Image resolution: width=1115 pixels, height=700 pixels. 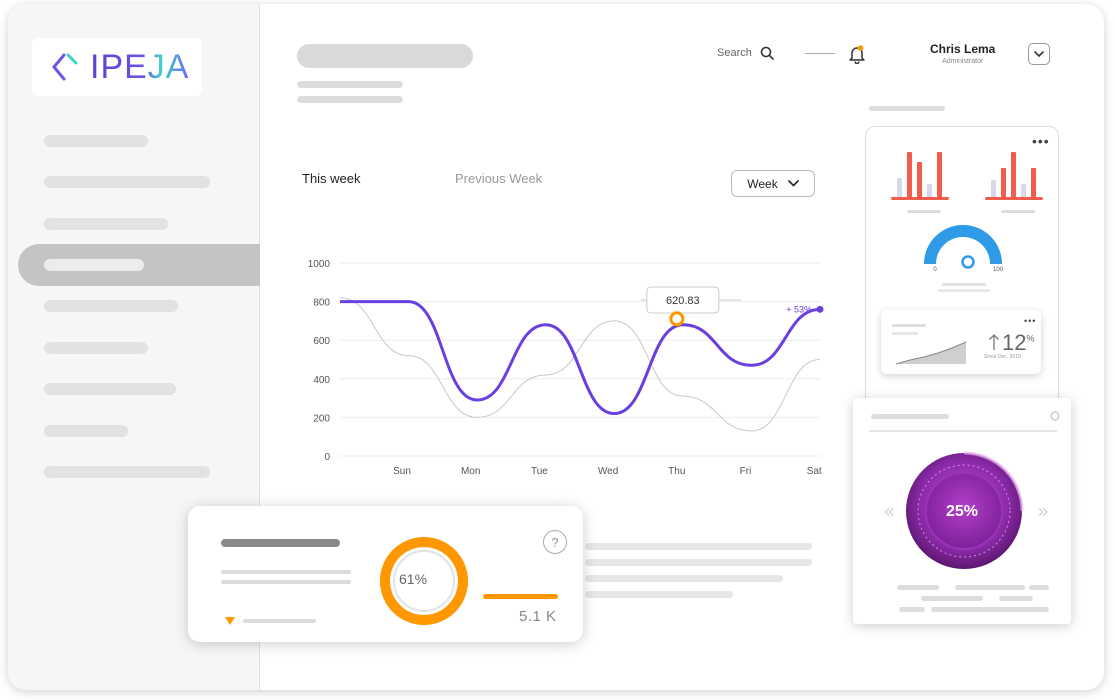 I want to click on search-label: Search, so click(x=734, y=53).